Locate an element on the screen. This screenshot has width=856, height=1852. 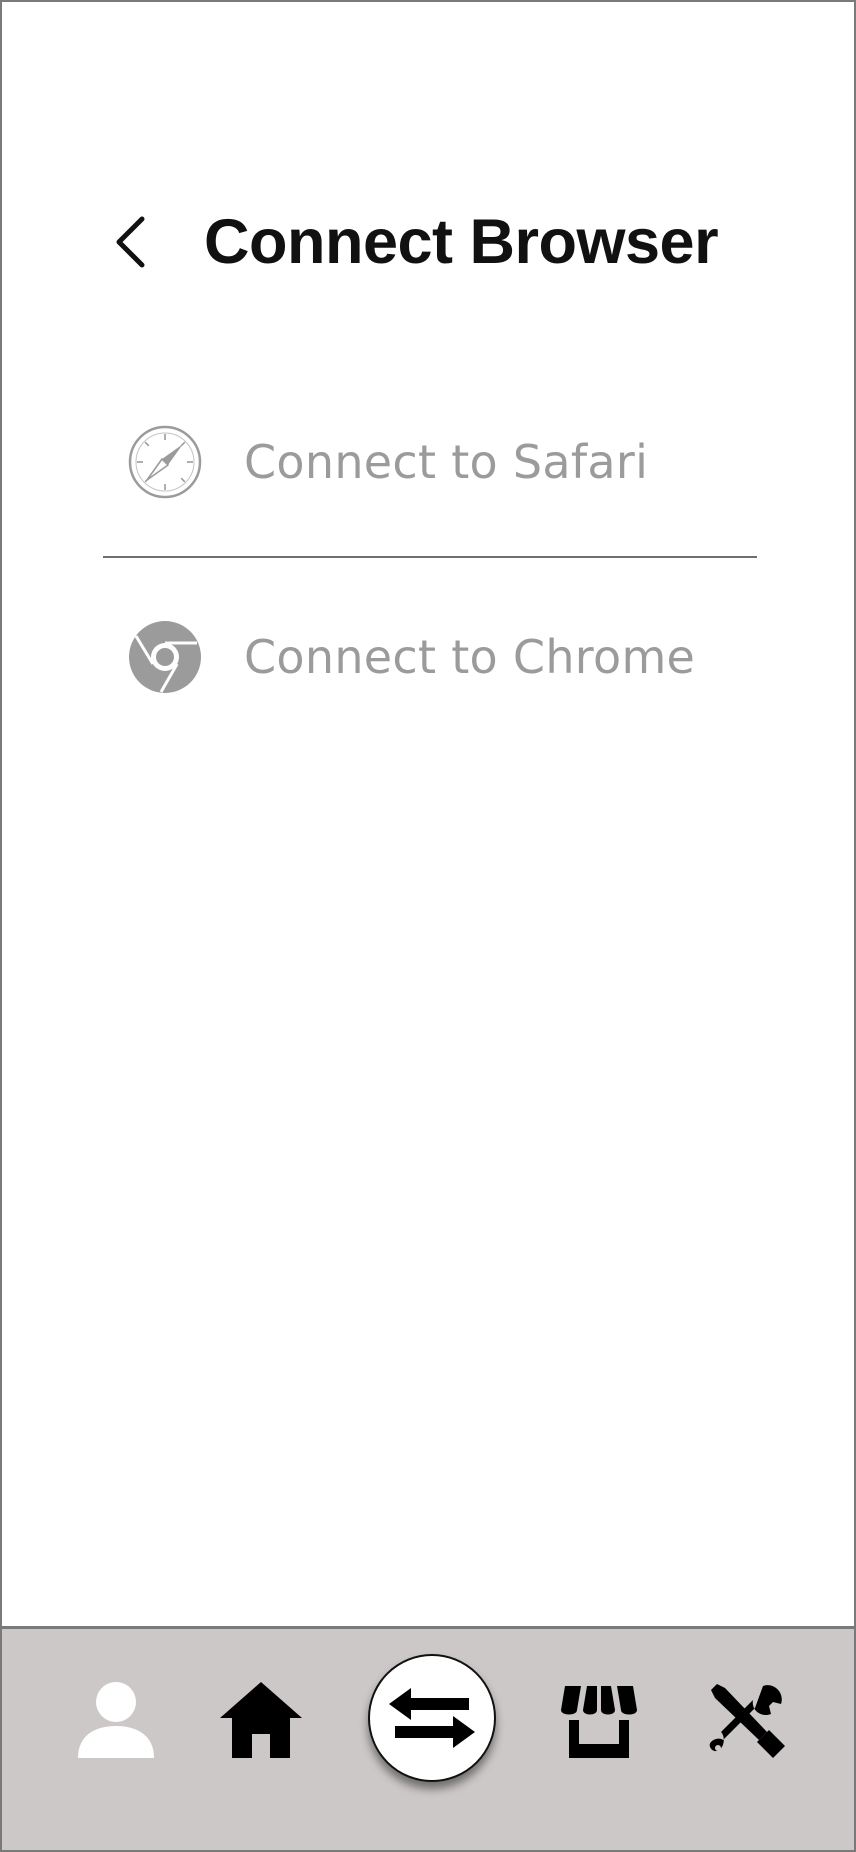
bottom-nav is located at coordinates (428, 1738).